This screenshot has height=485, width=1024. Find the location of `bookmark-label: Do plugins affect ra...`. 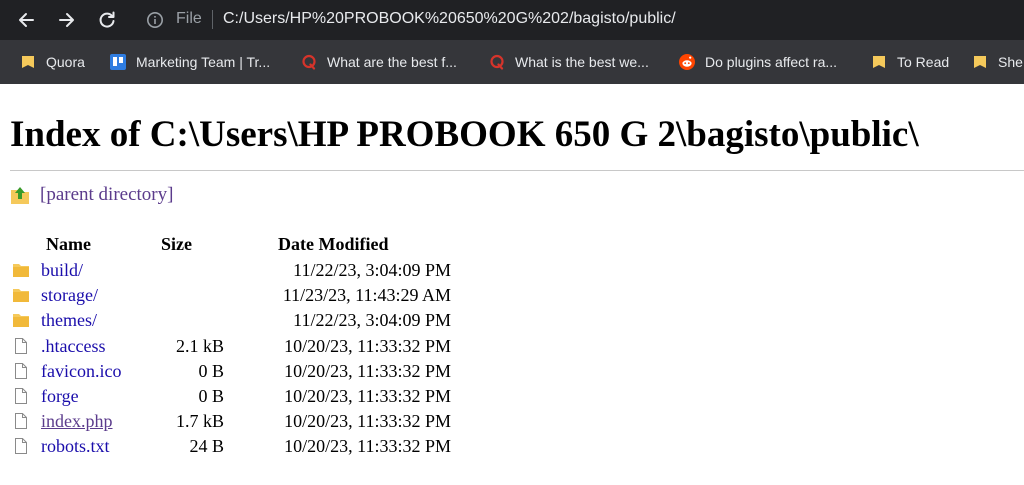

bookmark-label: Do plugins affect ra... is located at coordinates (771, 62).